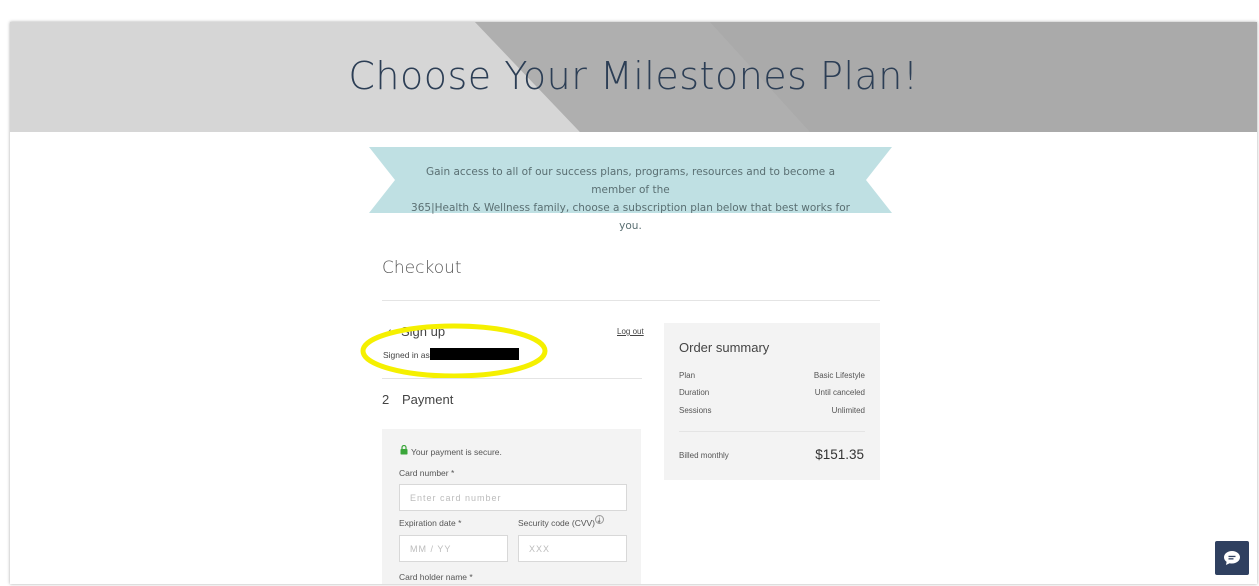 This screenshot has width=1259, height=586. Describe the element at coordinates (406, 355) in the screenshot. I see `signed-in-label: Signed in as` at that location.